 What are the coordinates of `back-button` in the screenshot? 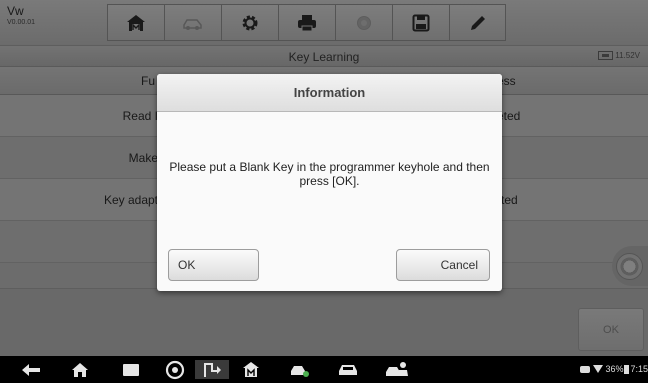 It's located at (31, 369).